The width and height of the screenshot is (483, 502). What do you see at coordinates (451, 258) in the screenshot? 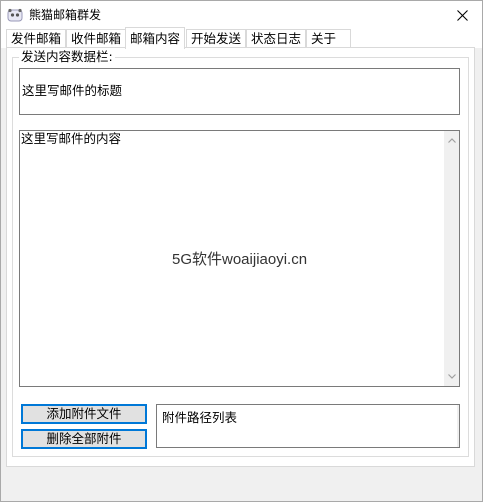
I see `body-scrollbar` at bounding box center [451, 258].